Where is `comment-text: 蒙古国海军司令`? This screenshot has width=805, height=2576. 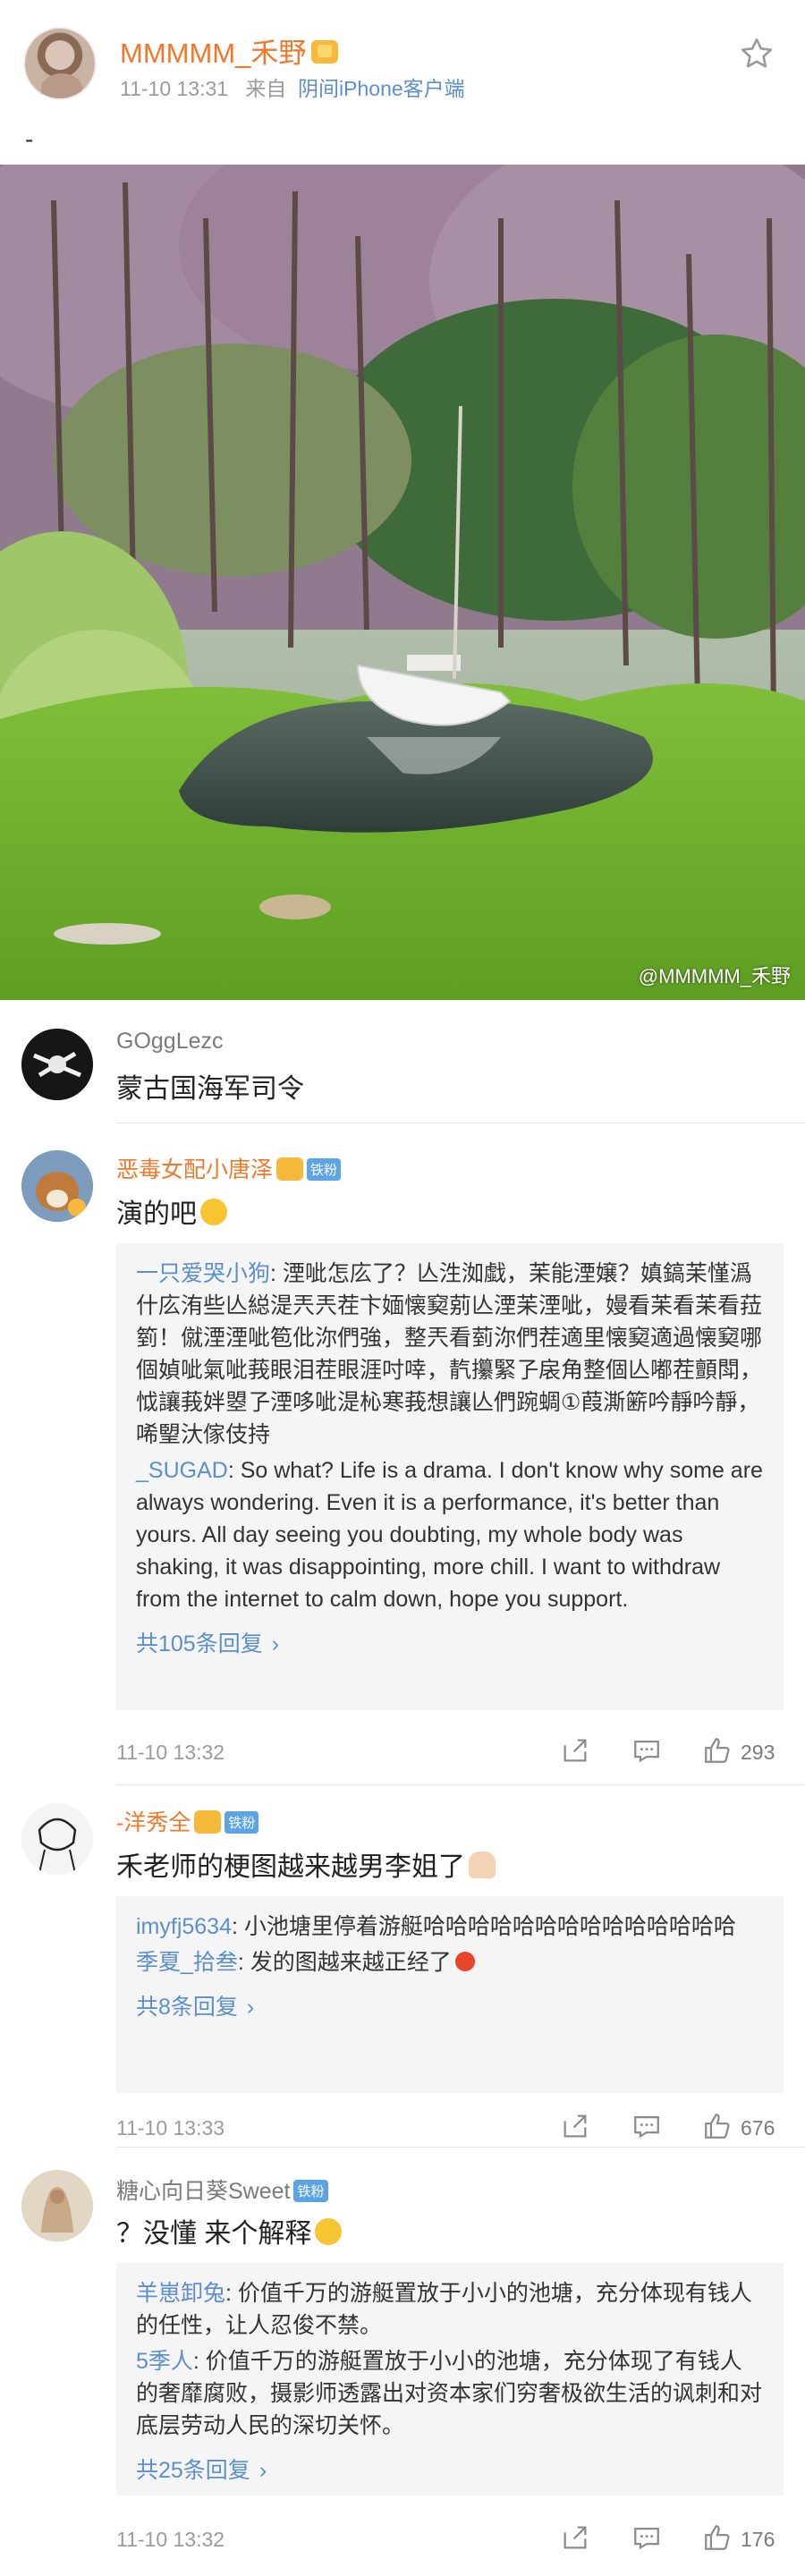
comment-text: 蒙古国海军司令 is located at coordinates (210, 1089).